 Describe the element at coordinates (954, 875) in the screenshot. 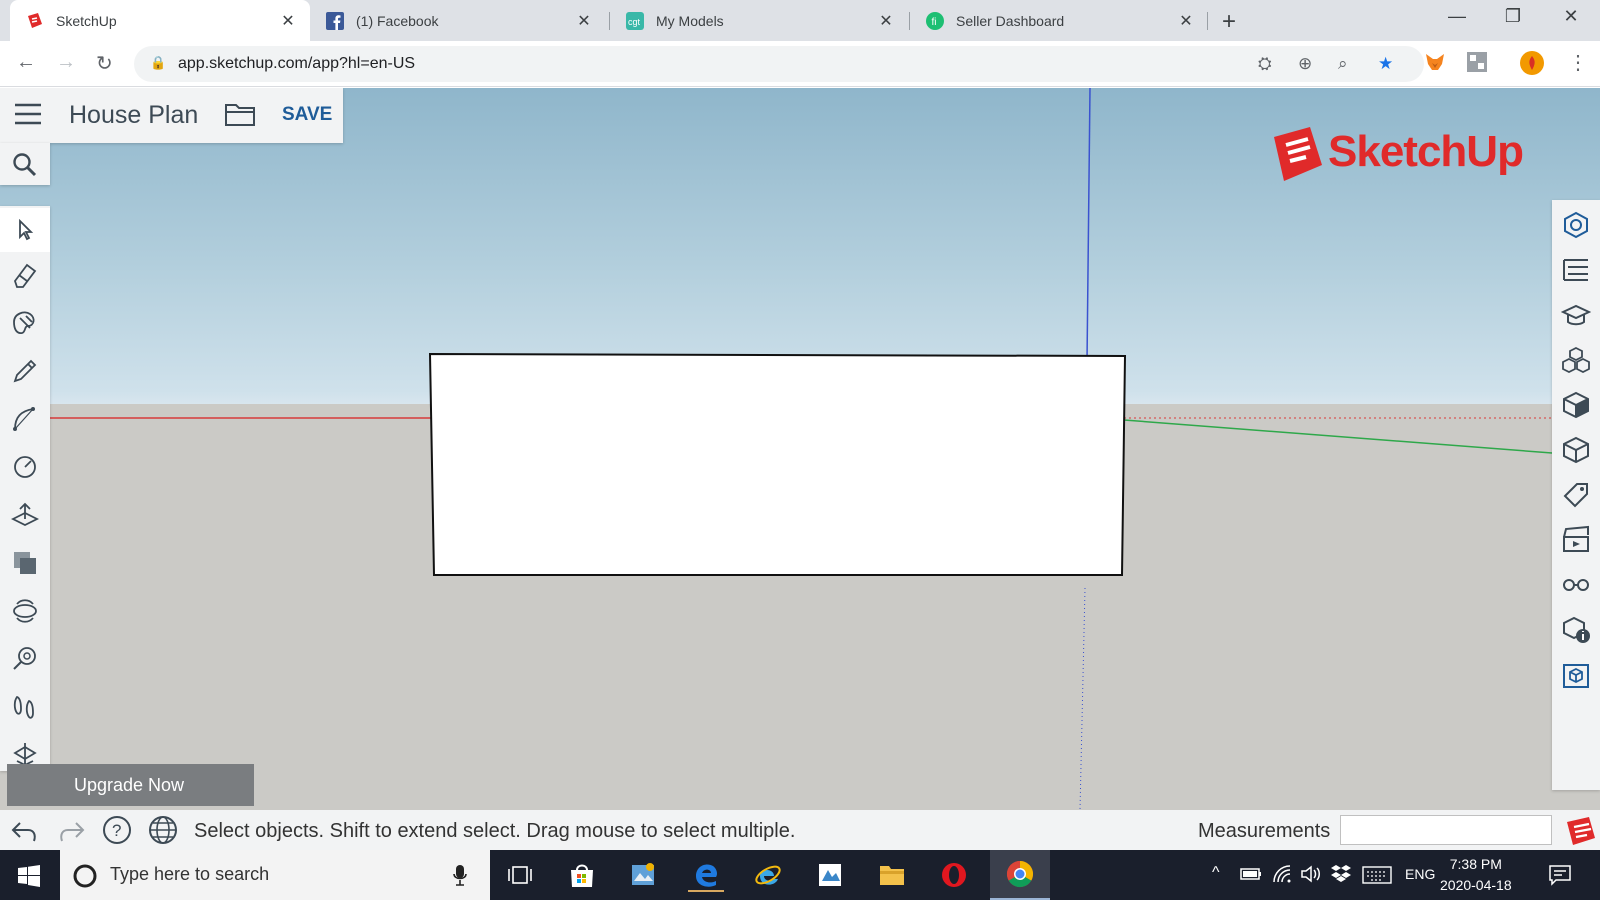

I see `opera-browser-icon` at that location.